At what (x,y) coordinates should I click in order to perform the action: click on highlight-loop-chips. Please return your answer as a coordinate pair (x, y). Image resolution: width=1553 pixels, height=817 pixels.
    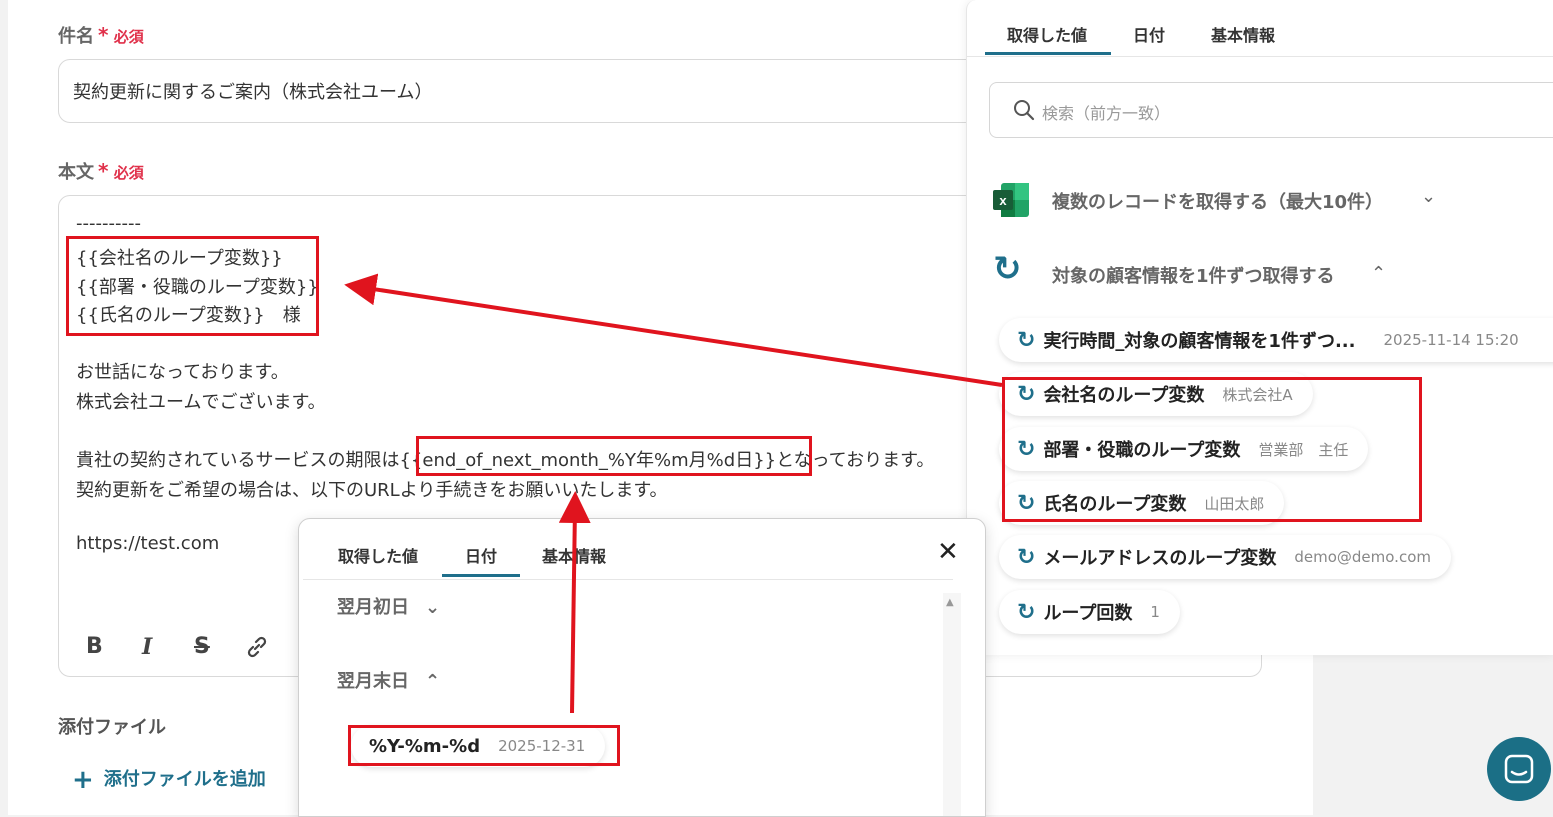
    Looking at the image, I should click on (1212, 449).